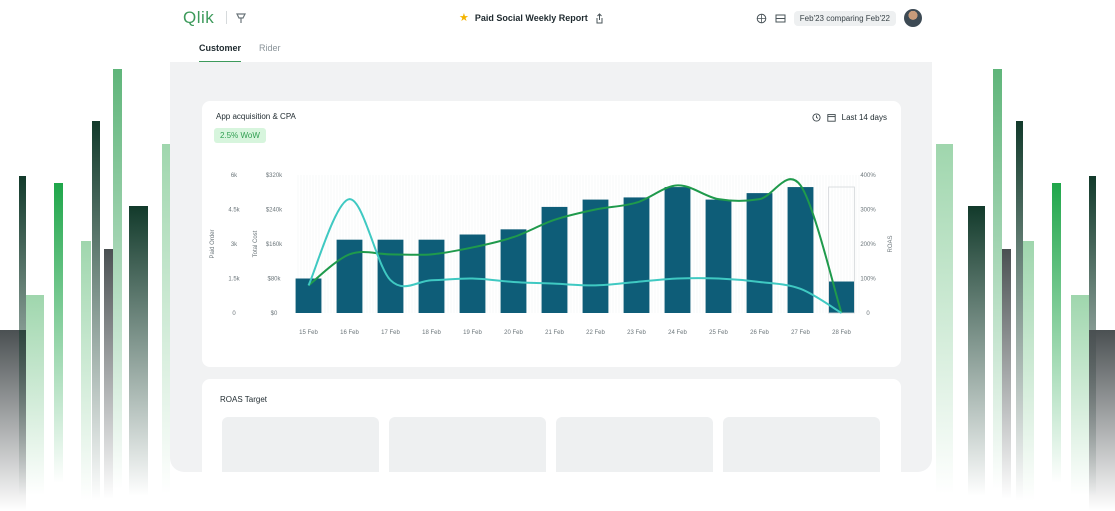 The image size is (1115, 511). Describe the element at coordinates (761, 18) in the screenshot. I see `globe-icon` at that location.